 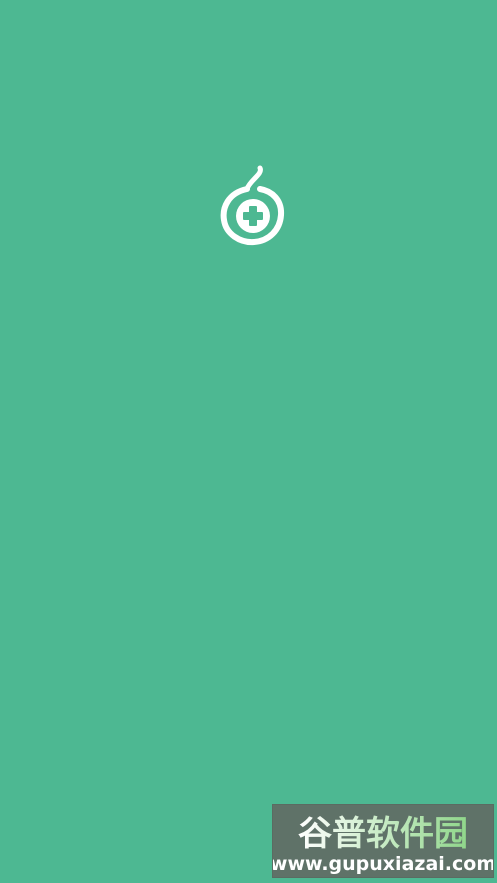 I want to click on watermark-title: 谷普软件园, so click(x=383, y=834).